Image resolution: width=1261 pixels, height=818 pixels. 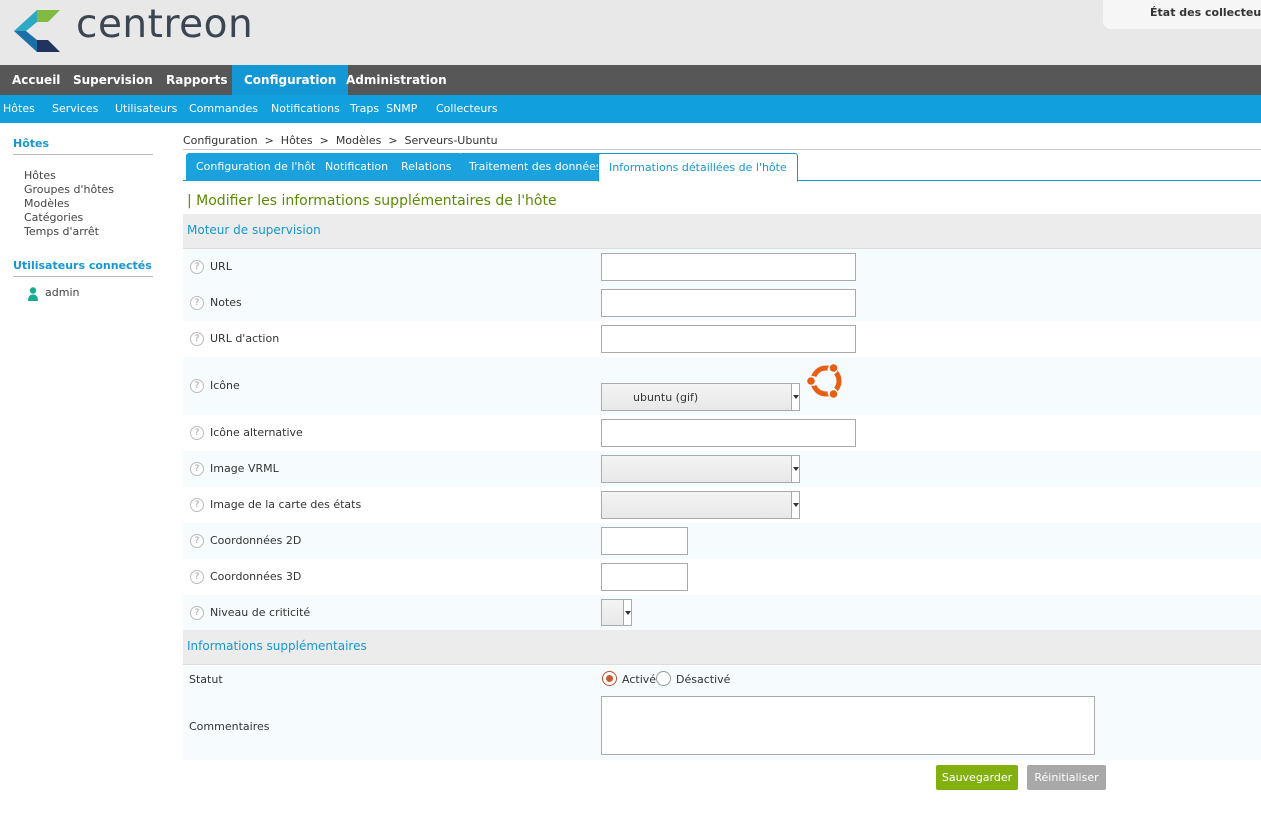 I want to click on row-coords-2d: ? Coordonnées 2D, so click(x=722, y=541).